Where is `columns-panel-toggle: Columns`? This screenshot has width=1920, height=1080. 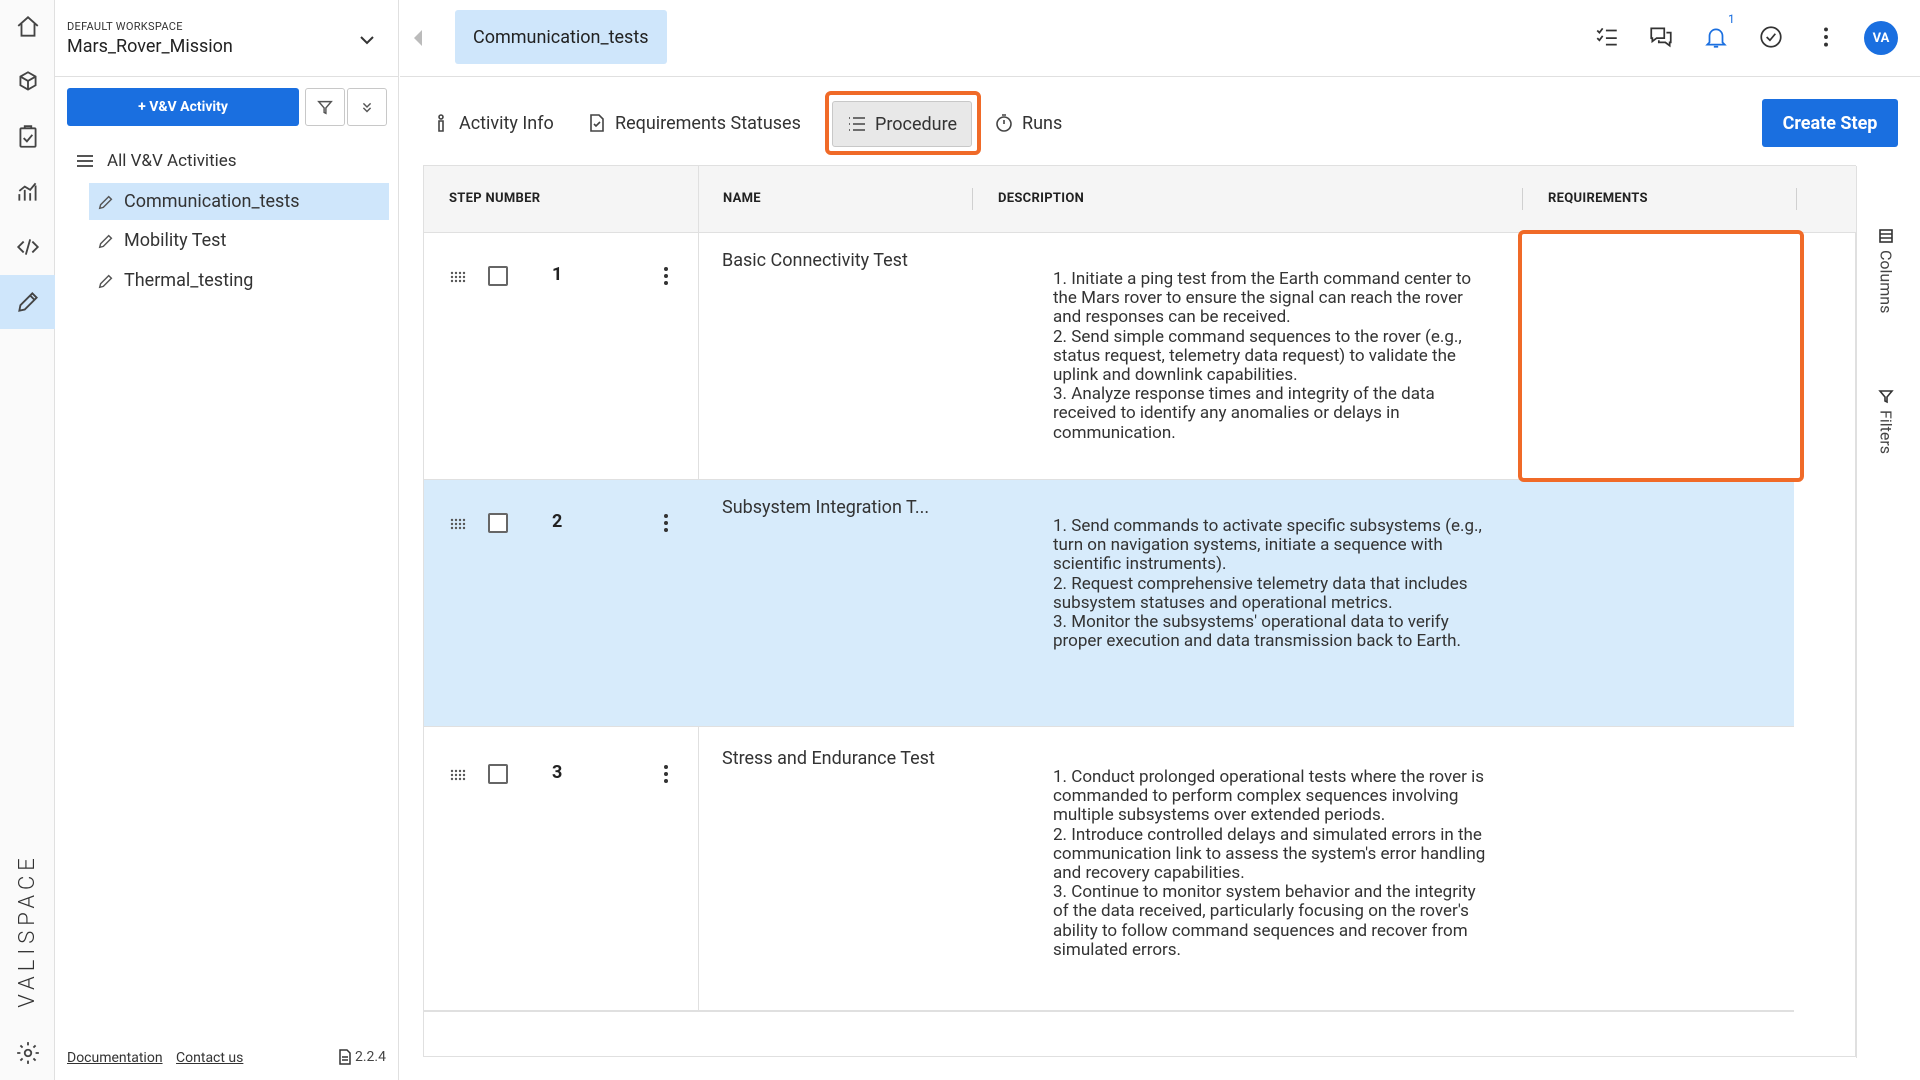
columns-panel-toggle: Columns is located at coordinates (1886, 270).